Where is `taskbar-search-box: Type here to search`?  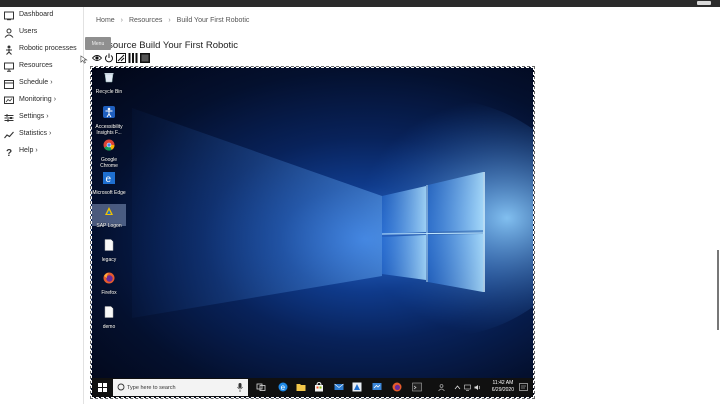 taskbar-search-box: Type here to search is located at coordinates (180, 387).